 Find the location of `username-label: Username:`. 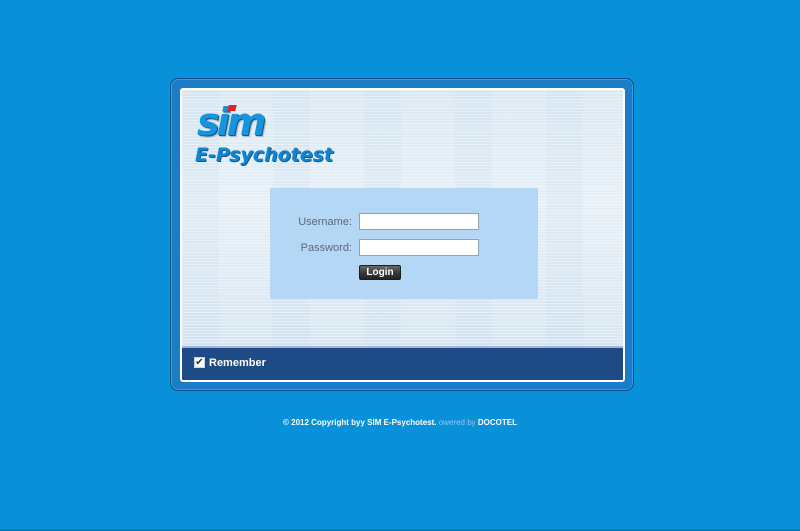

username-label: Username: is located at coordinates (325, 222).